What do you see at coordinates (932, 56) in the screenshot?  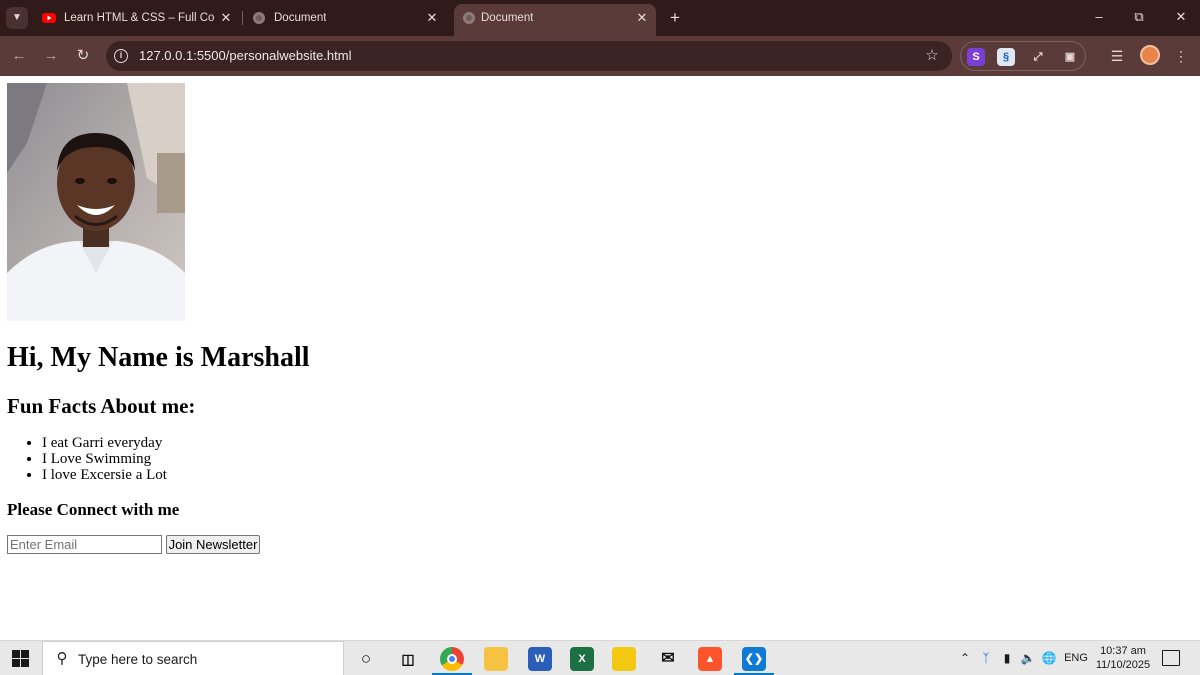 I see `bookmark-star-icon: ☆` at bounding box center [932, 56].